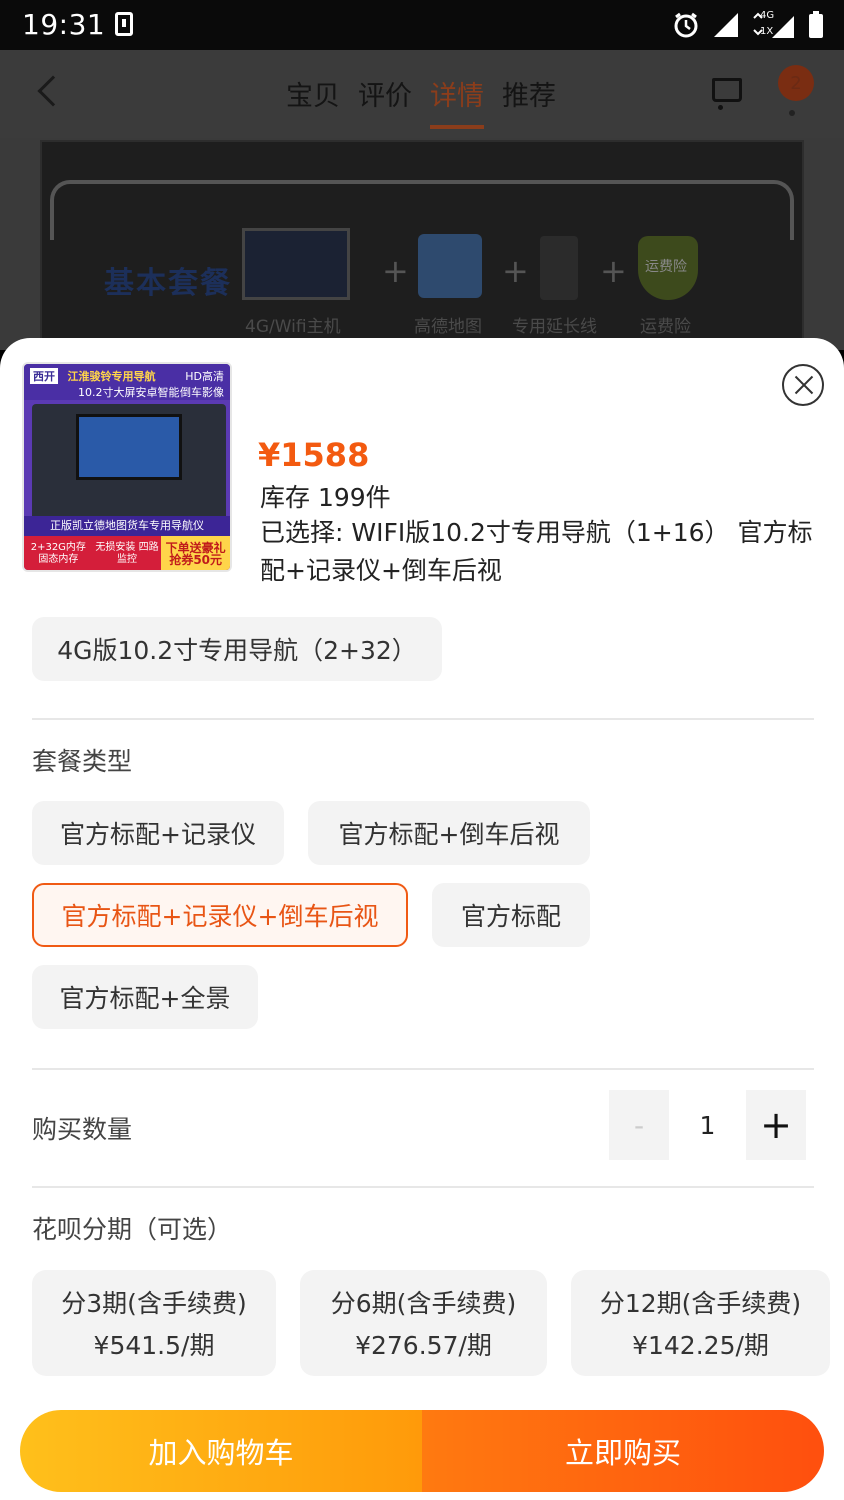 This screenshot has width=844, height=1500. I want to click on signal-icon, so click(726, 25).